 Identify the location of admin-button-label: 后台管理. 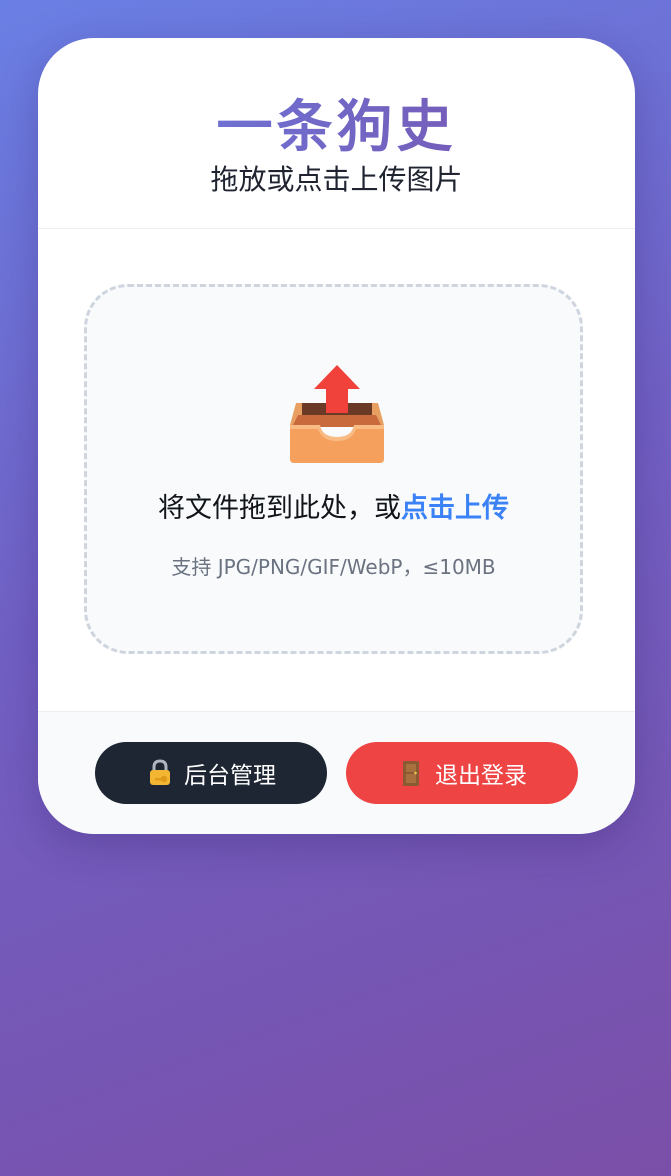
(230, 776).